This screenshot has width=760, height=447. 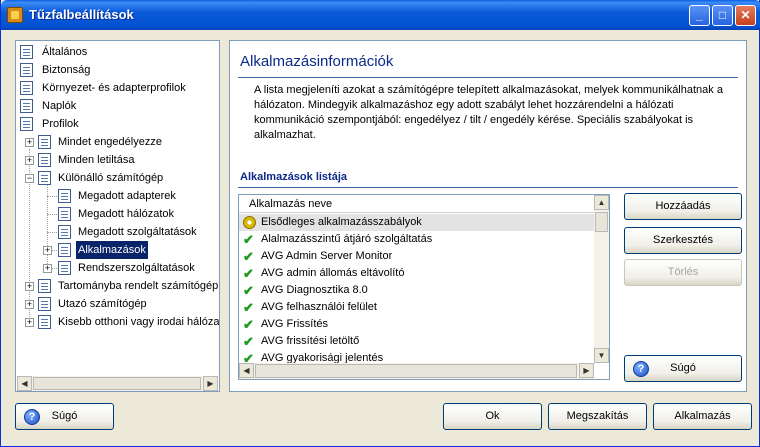 What do you see at coordinates (29, 178) in the screenshot?
I see `collapse-toggle: −` at bounding box center [29, 178].